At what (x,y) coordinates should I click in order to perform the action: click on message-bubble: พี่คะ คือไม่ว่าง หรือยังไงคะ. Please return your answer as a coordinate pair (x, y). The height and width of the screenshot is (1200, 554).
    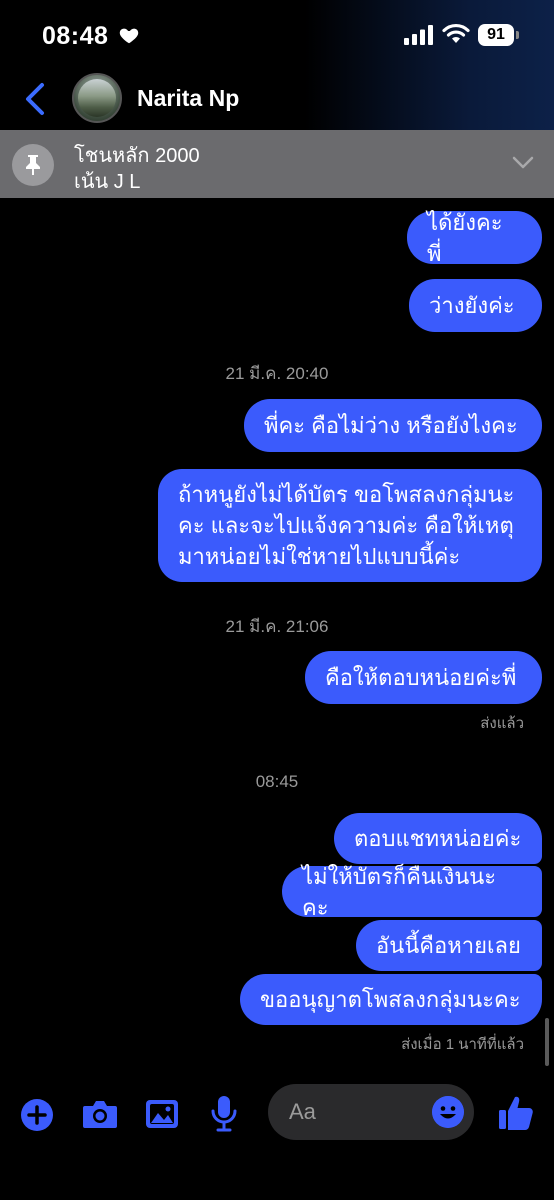
    Looking at the image, I should click on (393, 425).